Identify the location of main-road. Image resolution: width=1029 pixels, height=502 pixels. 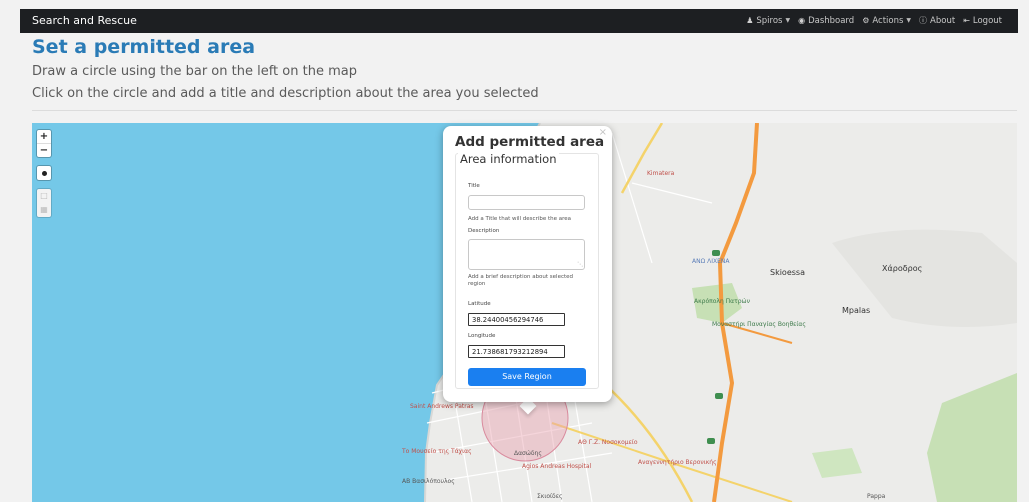
(642, 158).